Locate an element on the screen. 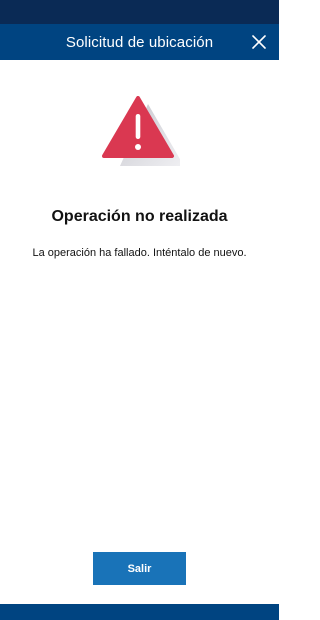 This screenshot has width=320, height=620. bottom-bar is located at coordinates (139, 612).